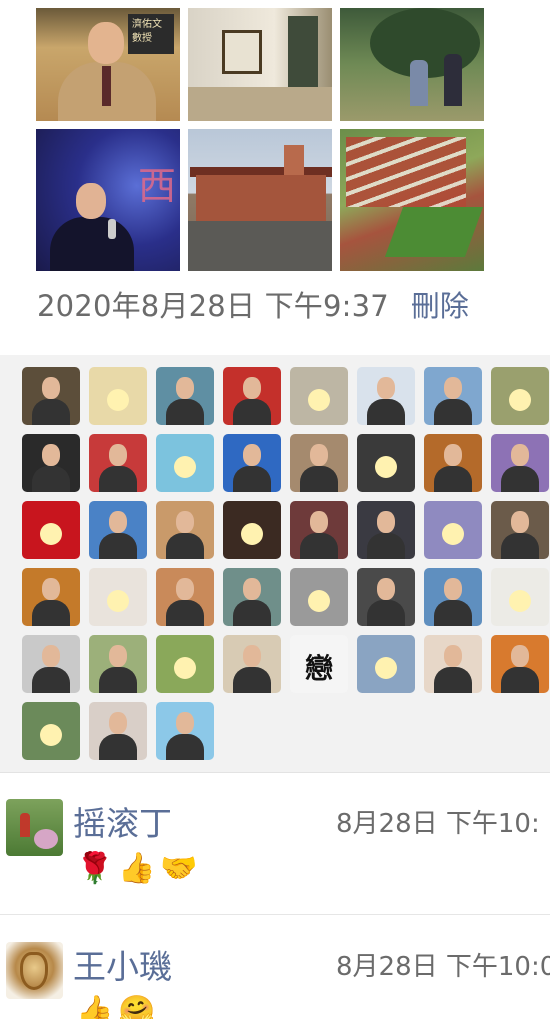 The width and height of the screenshot is (550, 1019). I want to click on photo-tie, so click(106, 86).